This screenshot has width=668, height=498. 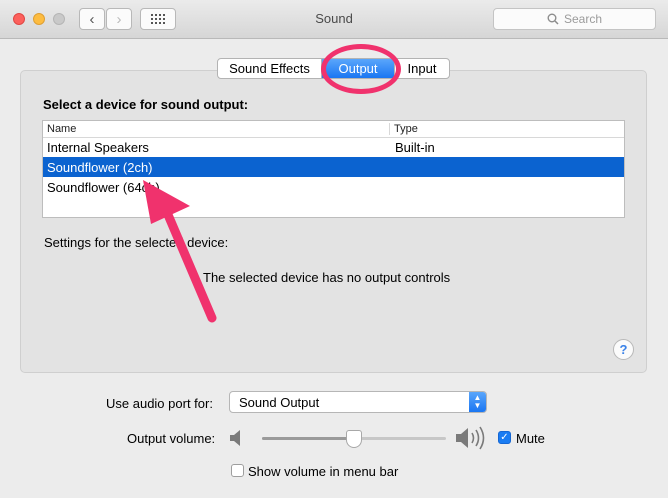 I want to click on device-name: Soundflower (64ch), so click(x=103, y=187).